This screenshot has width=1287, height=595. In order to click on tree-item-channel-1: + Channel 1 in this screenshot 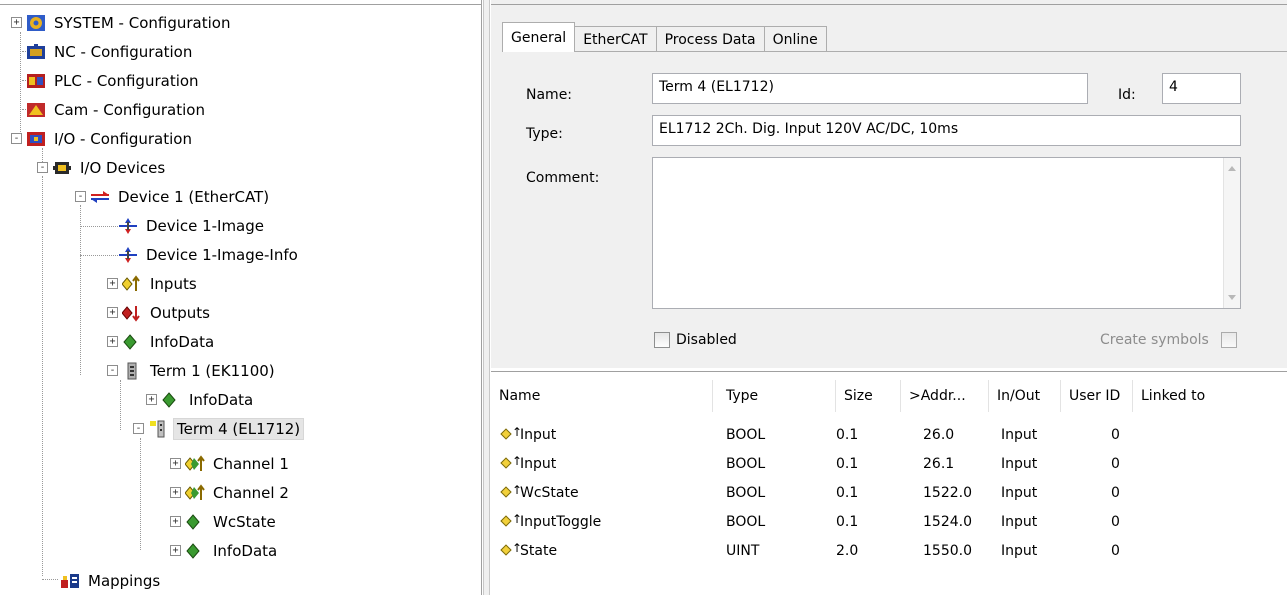, I will do `click(231, 463)`.